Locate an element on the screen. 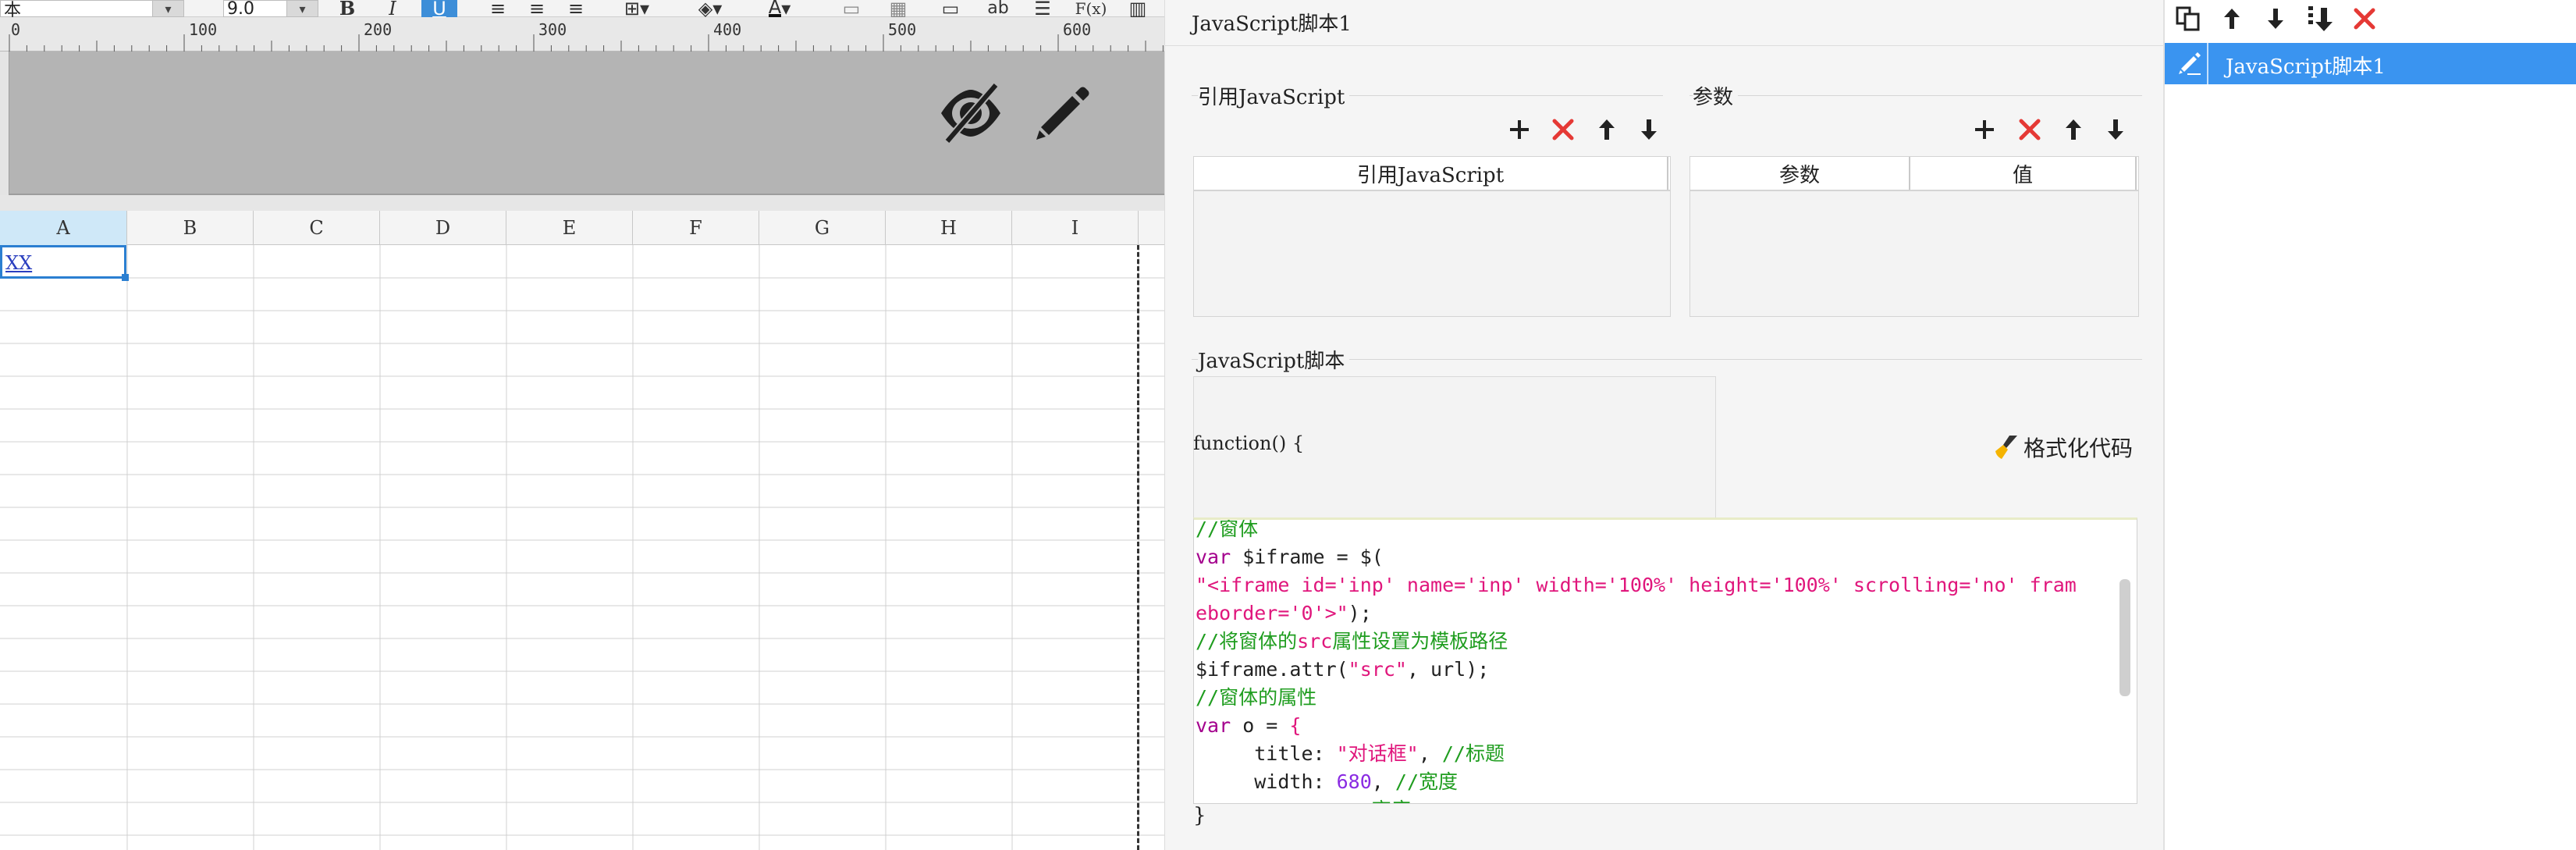 The image size is (2576, 850). move-up-script-button is located at coordinates (2231, 19).